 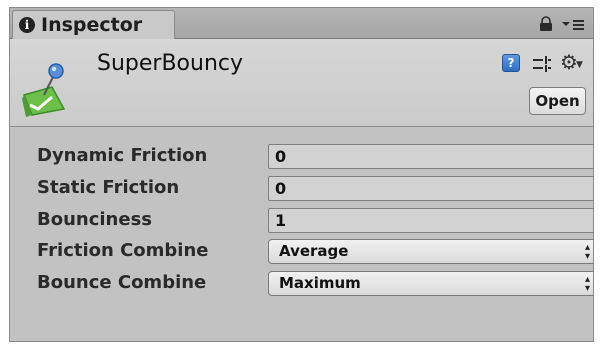 What do you see at coordinates (122, 282) in the screenshot?
I see `property-label: Bounce Combine` at bounding box center [122, 282].